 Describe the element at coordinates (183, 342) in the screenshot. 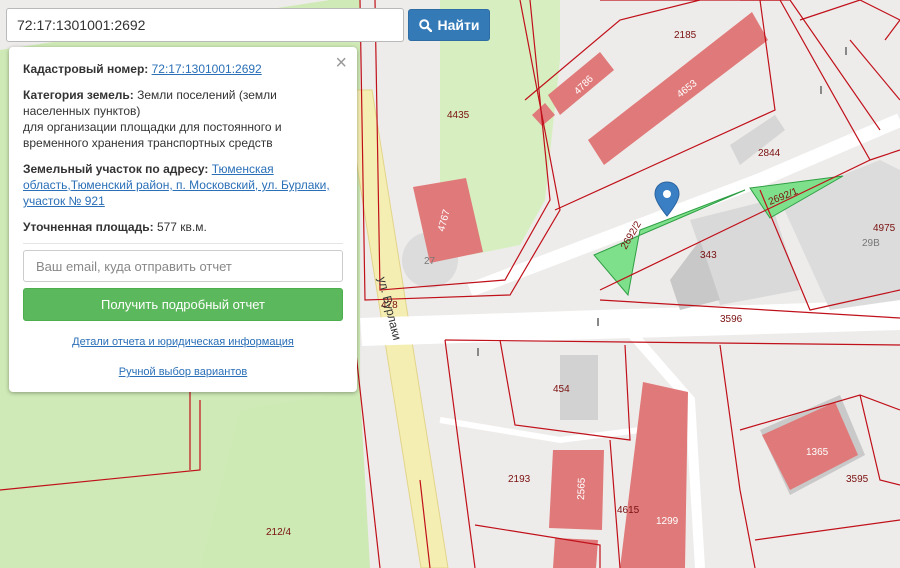

I see `report-details-link: Детали отчета и юридическая информация` at that location.